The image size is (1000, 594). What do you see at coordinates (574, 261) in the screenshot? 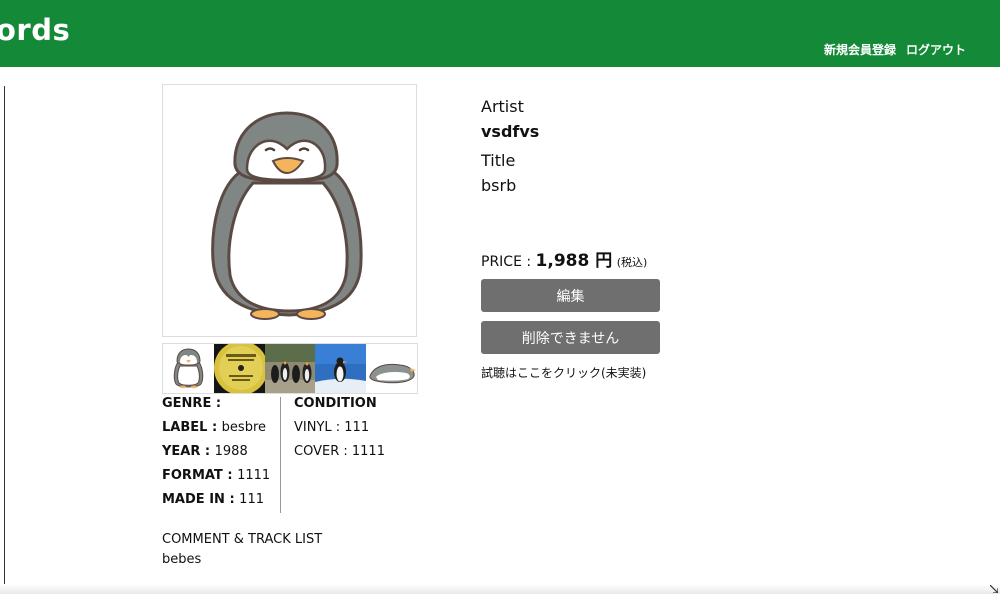
I see `price-amount: 1,988 円` at bounding box center [574, 261].